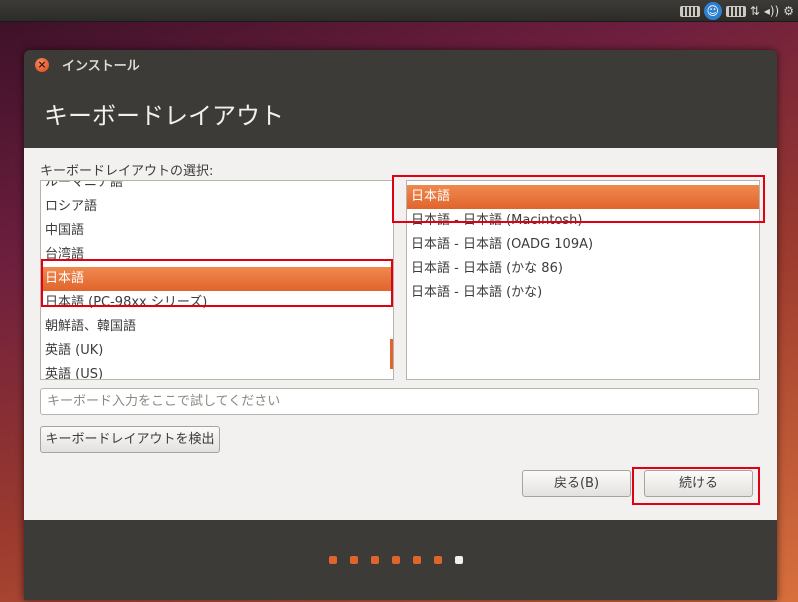 The image size is (798, 602). Describe the element at coordinates (583, 269) in the screenshot. I see `list-item: 日本語 - 日本語 (かな 86)` at that location.